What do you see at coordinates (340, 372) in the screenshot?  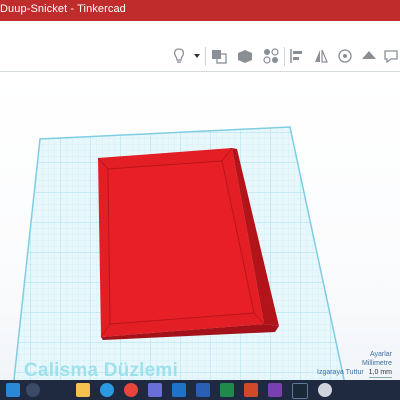 I see `snap-grid-label: Izgaraya Tuttur` at bounding box center [340, 372].